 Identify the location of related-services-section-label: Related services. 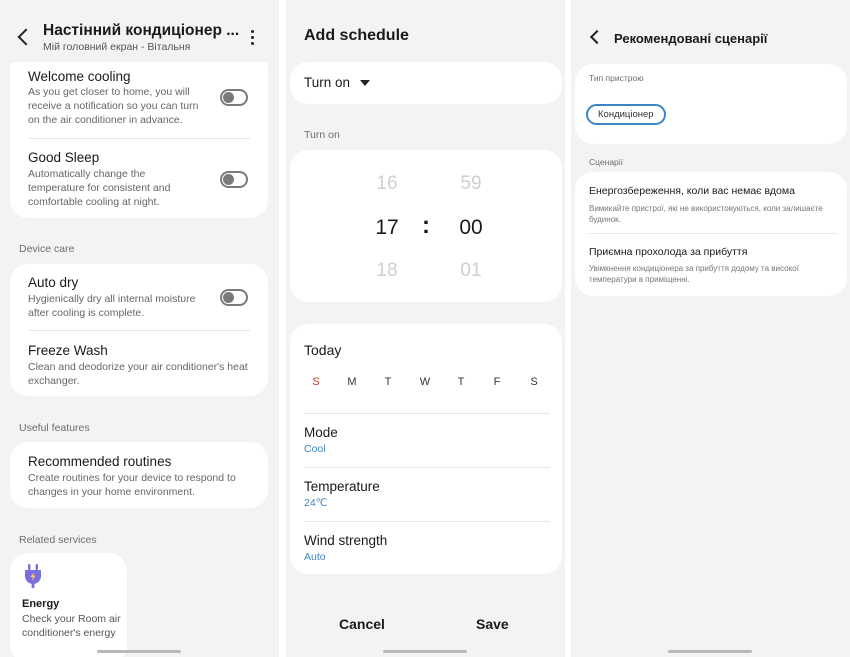
(58, 540).